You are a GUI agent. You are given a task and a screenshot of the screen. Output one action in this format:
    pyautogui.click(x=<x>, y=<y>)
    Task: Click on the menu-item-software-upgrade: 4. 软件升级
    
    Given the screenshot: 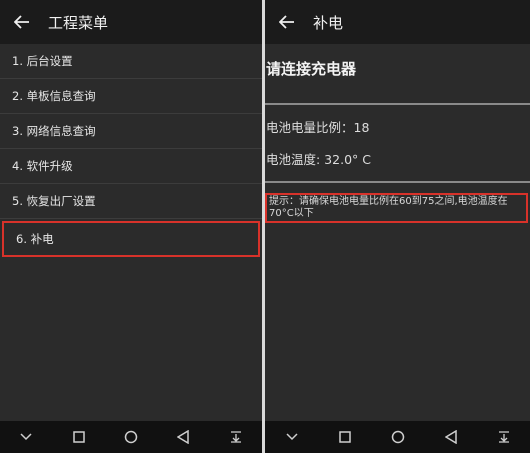 What is the action you would take?
    pyautogui.click(x=131, y=166)
    